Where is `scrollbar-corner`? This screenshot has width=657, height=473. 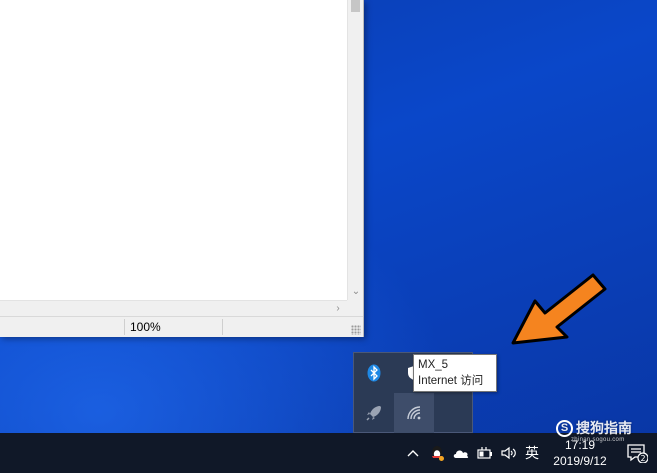 scrollbar-corner is located at coordinates (355, 308).